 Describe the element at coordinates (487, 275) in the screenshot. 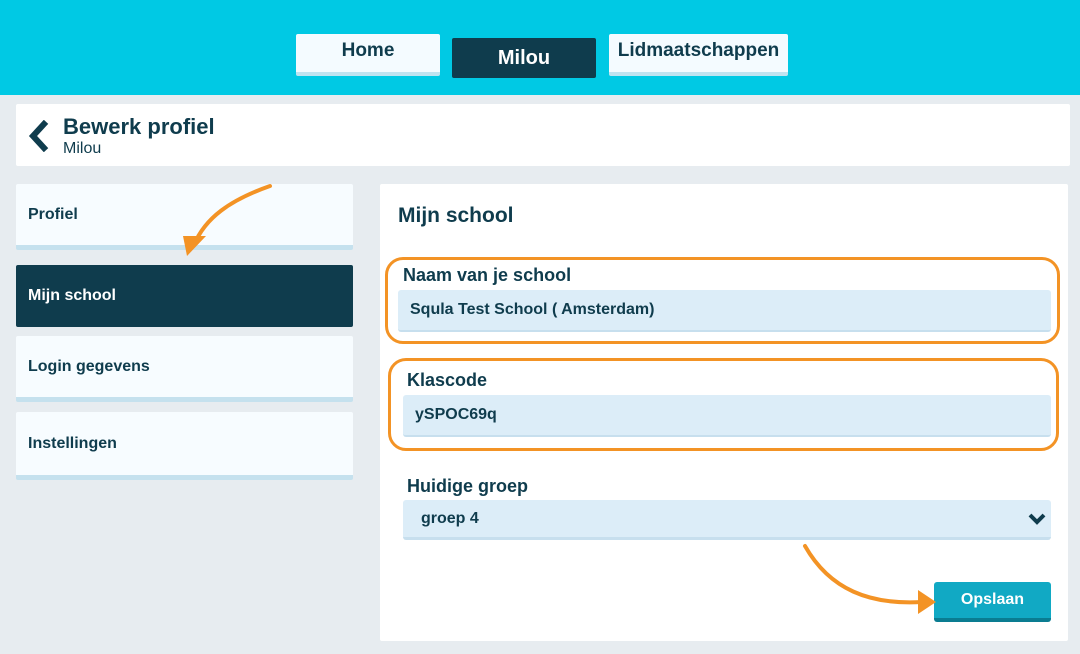

I see `school-field-label: Naam van je school` at that location.